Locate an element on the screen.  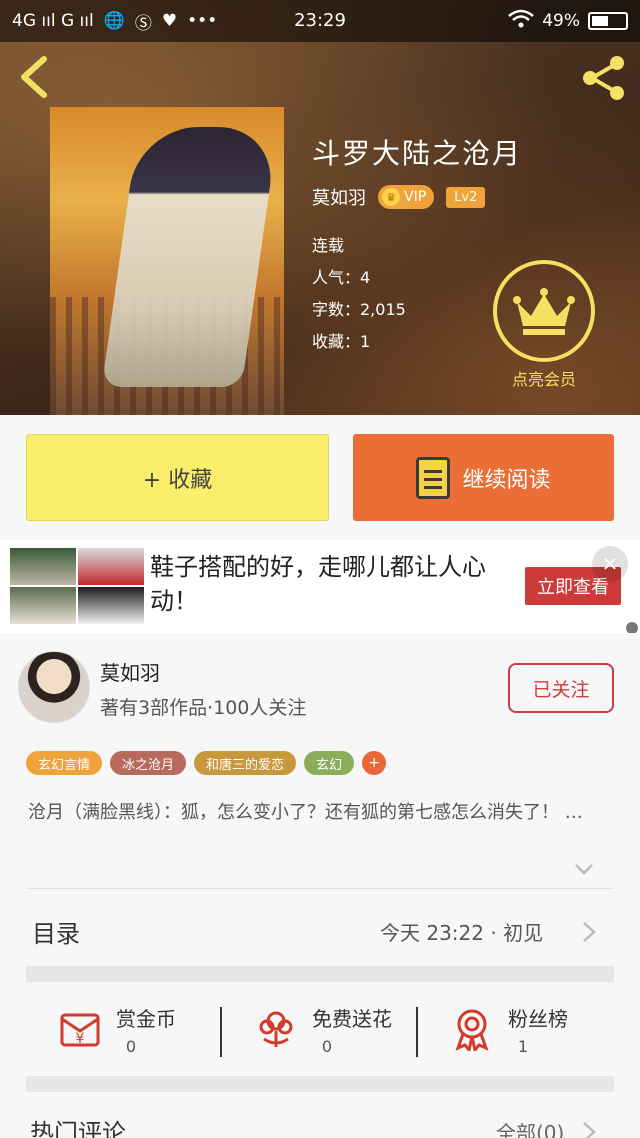
follow-button: 已关注 is located at coordinates (561, 688).